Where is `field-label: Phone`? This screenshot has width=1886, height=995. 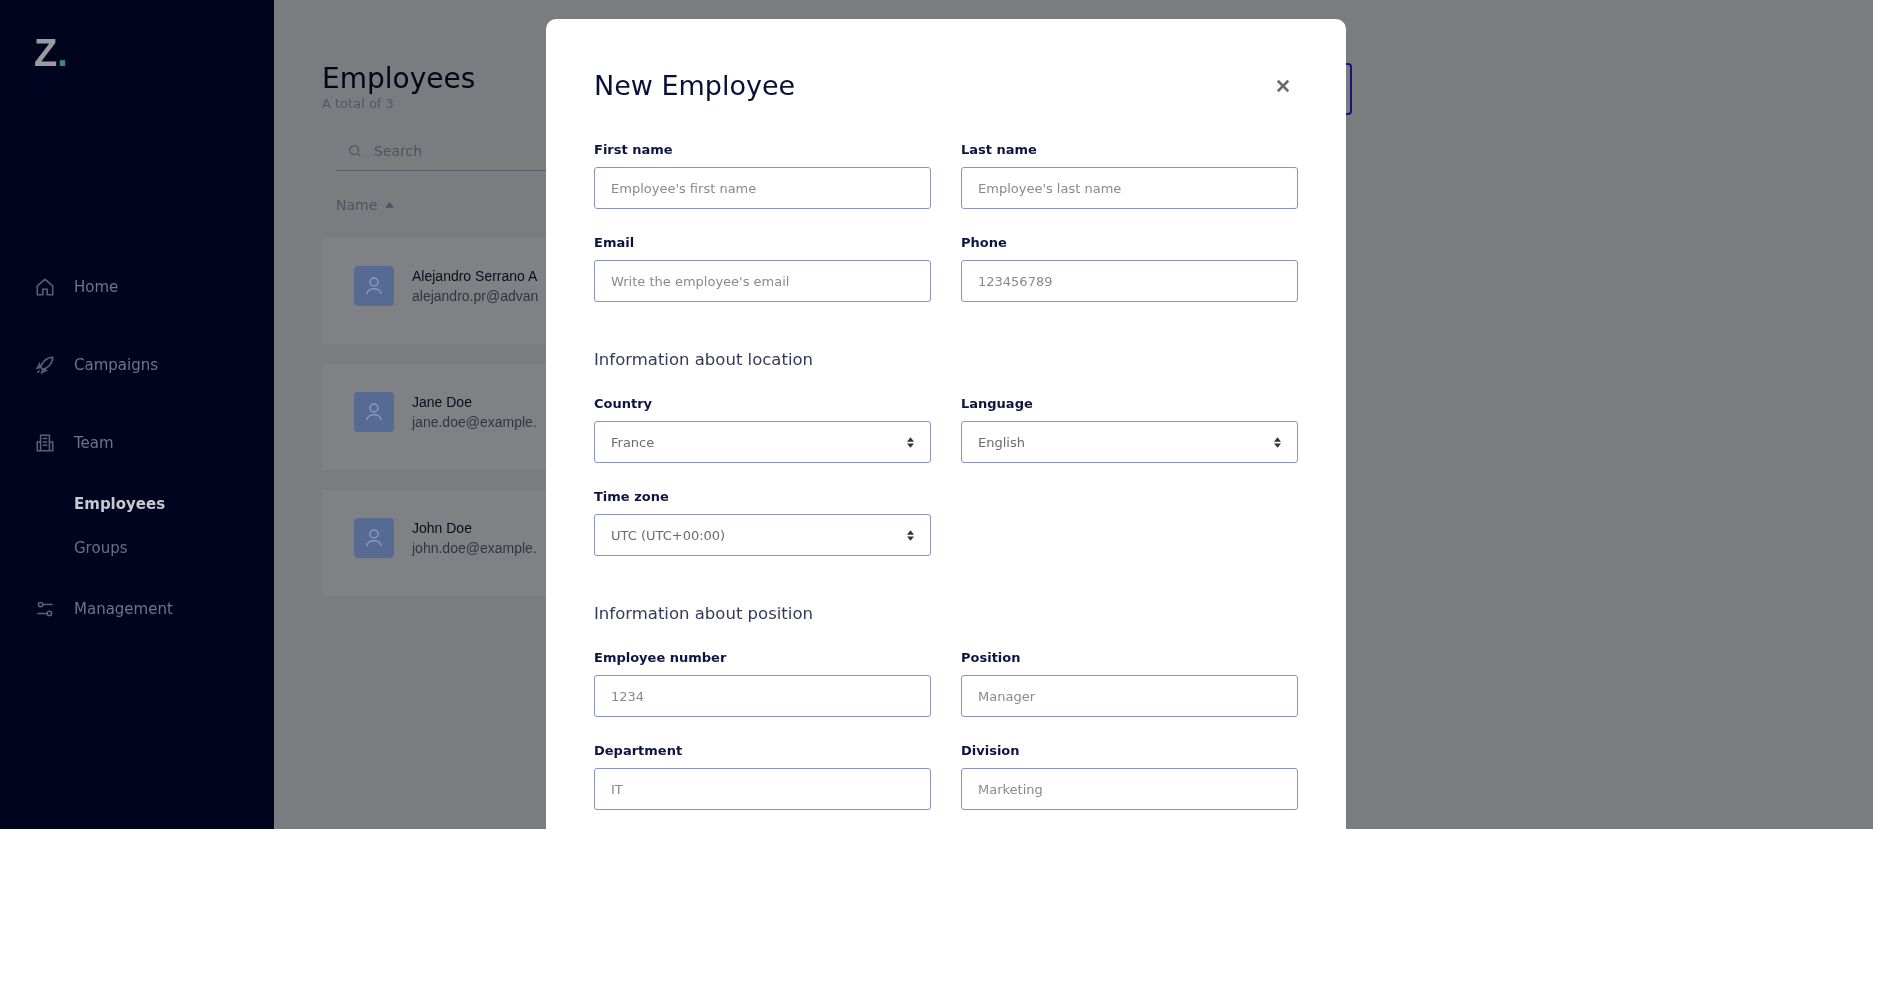 field-label: Phone is located at coordinates (984, 243).